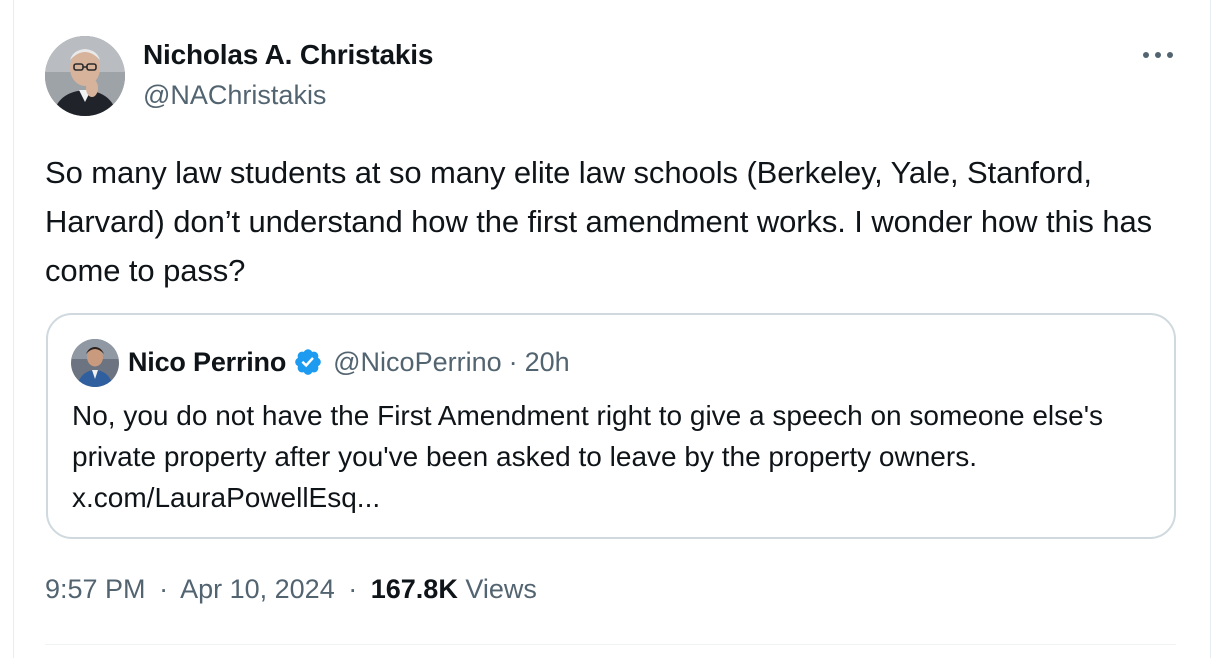 Image resolution: width=1212 pixels, height=658 pixels. I want to click on quoted-author-display-name: Nico Perrino, so click(207, 362).